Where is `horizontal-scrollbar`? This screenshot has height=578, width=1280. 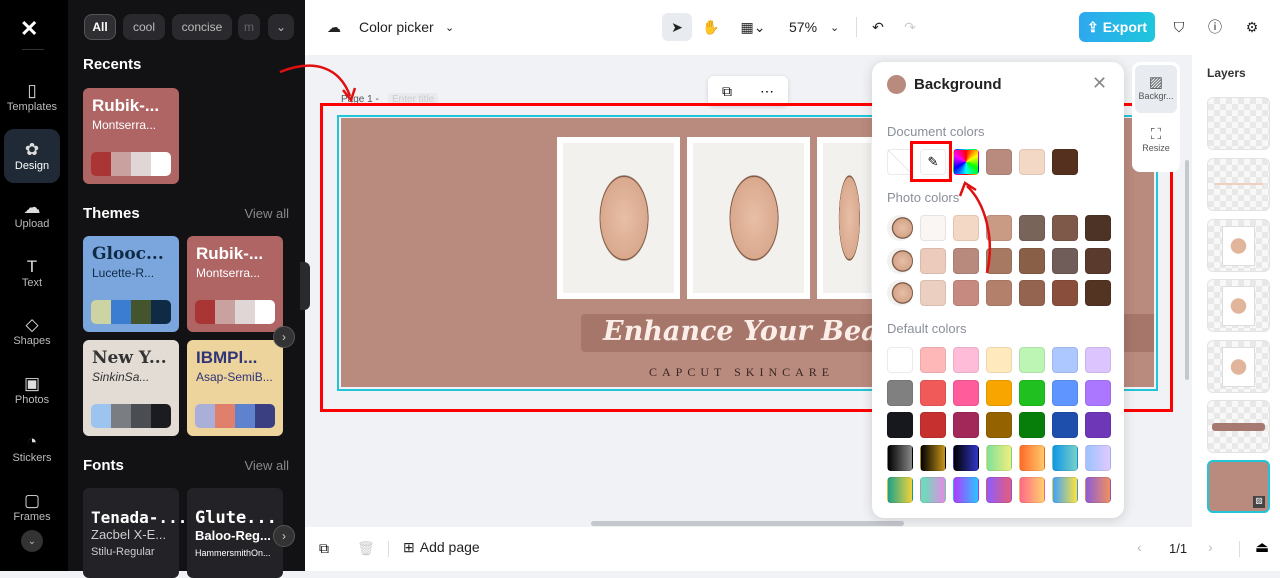
horizontal-scrollbar is located at coordinates (747, 523).